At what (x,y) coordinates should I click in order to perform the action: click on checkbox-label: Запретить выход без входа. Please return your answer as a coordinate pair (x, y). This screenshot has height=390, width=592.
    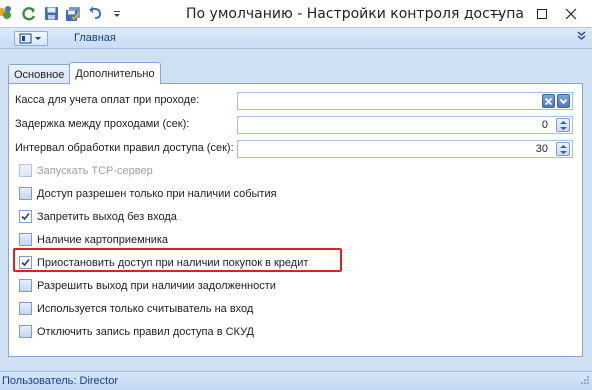
    Looking at the image, I should click on (107, 216).